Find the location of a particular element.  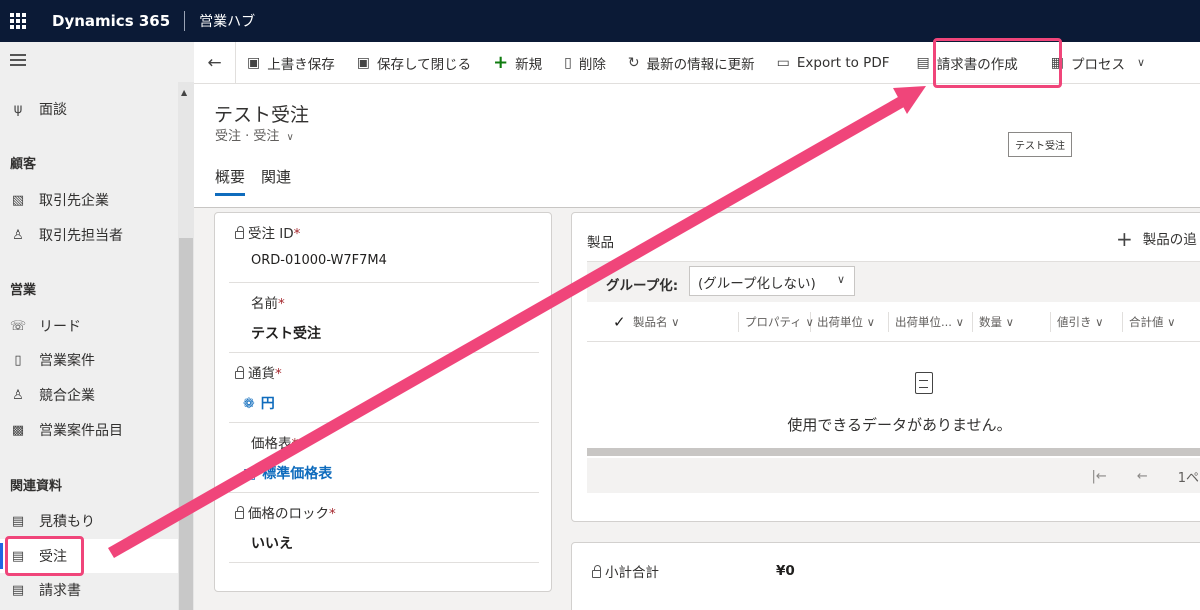

select-all-checkbox: ✓ is located at coordinates (607, 322).